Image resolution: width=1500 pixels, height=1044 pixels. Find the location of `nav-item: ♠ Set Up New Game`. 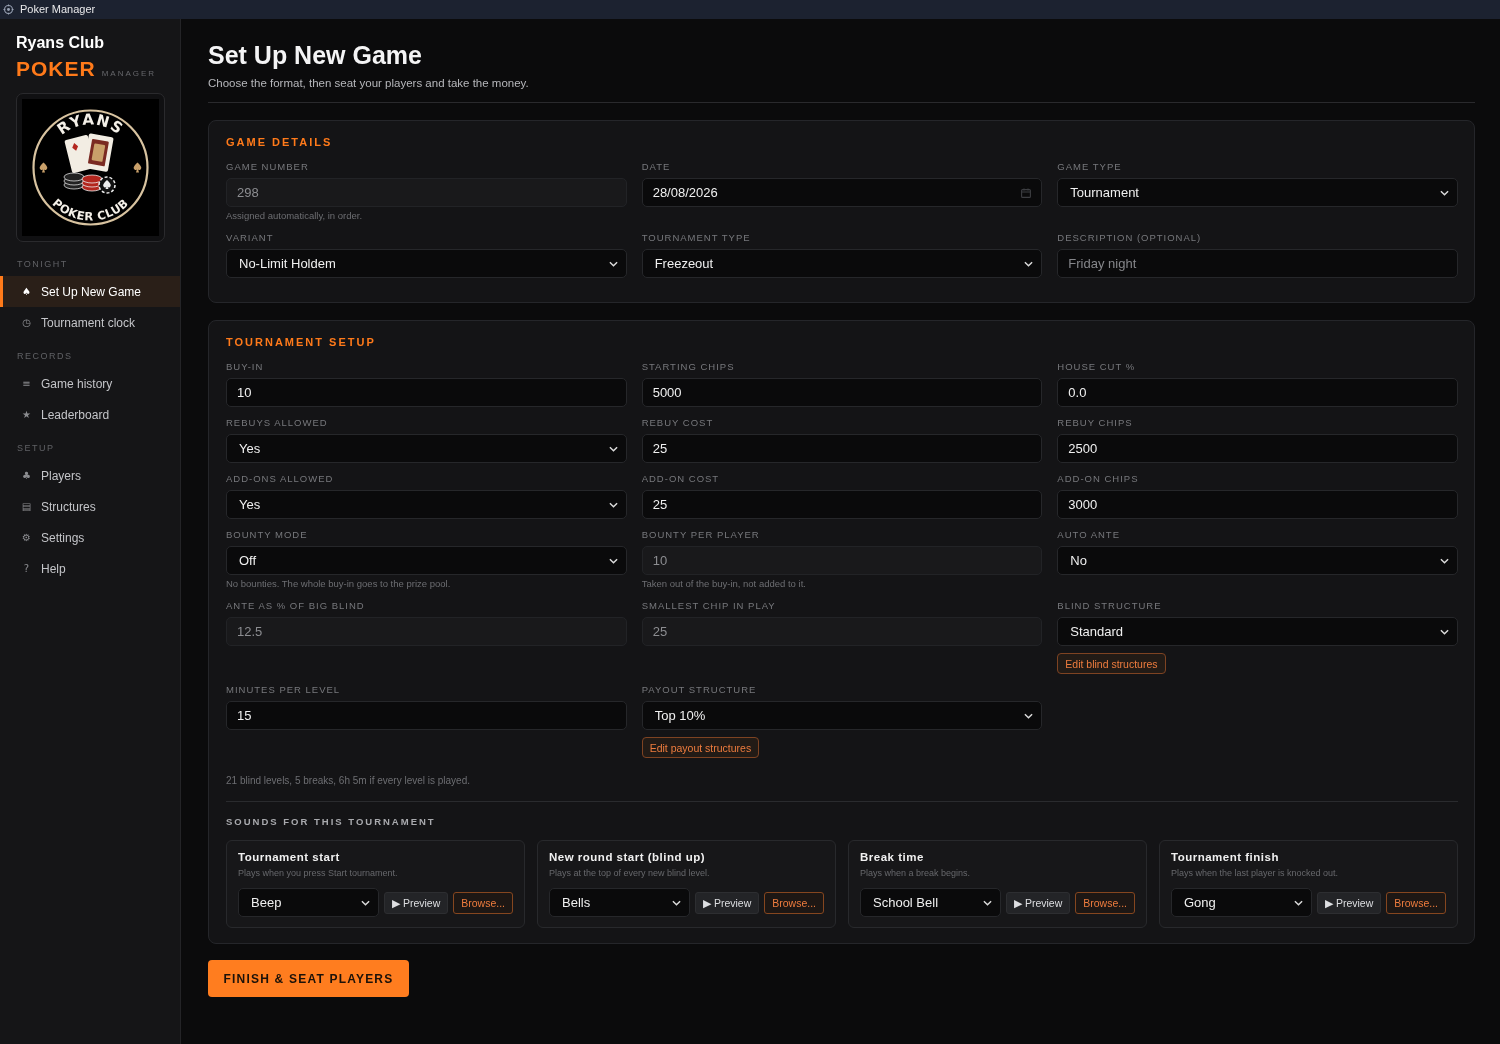

nav-item: ♠ Set Up New Game is located at coordinates (90, 291).